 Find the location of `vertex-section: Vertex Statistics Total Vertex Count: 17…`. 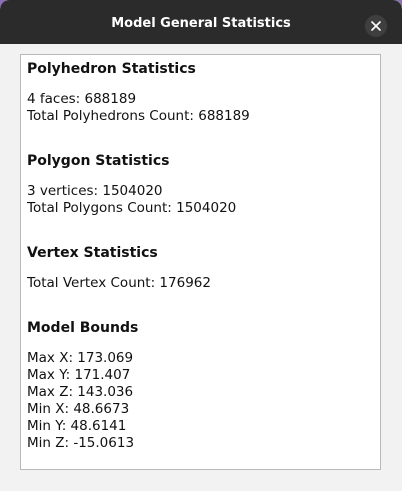

vertex-section: Vertex Statistics Total Vertex Count: 17… is located at coordinates (200, 268).